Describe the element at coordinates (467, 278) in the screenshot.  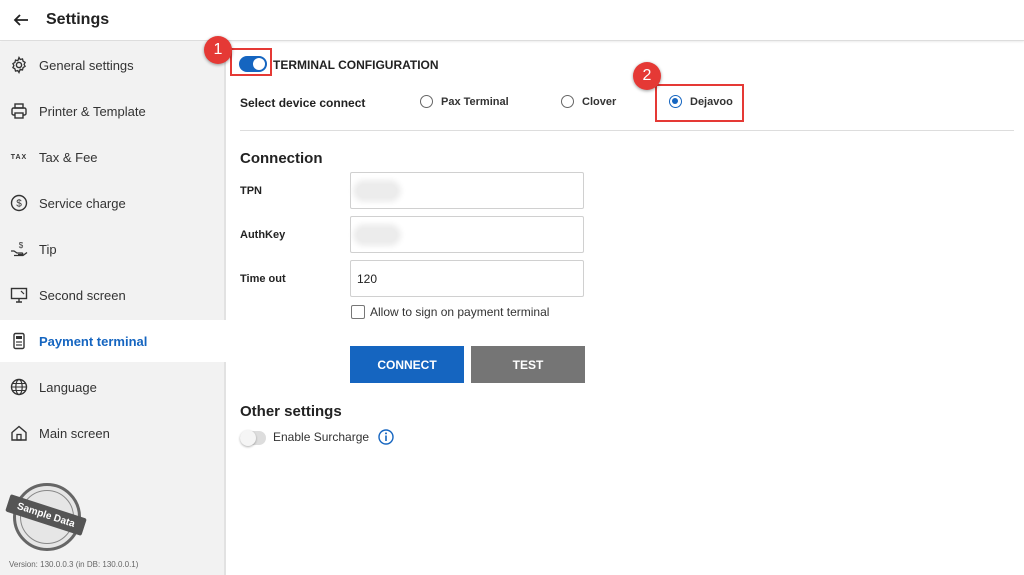
I see `timeout-field: 120` at that location.